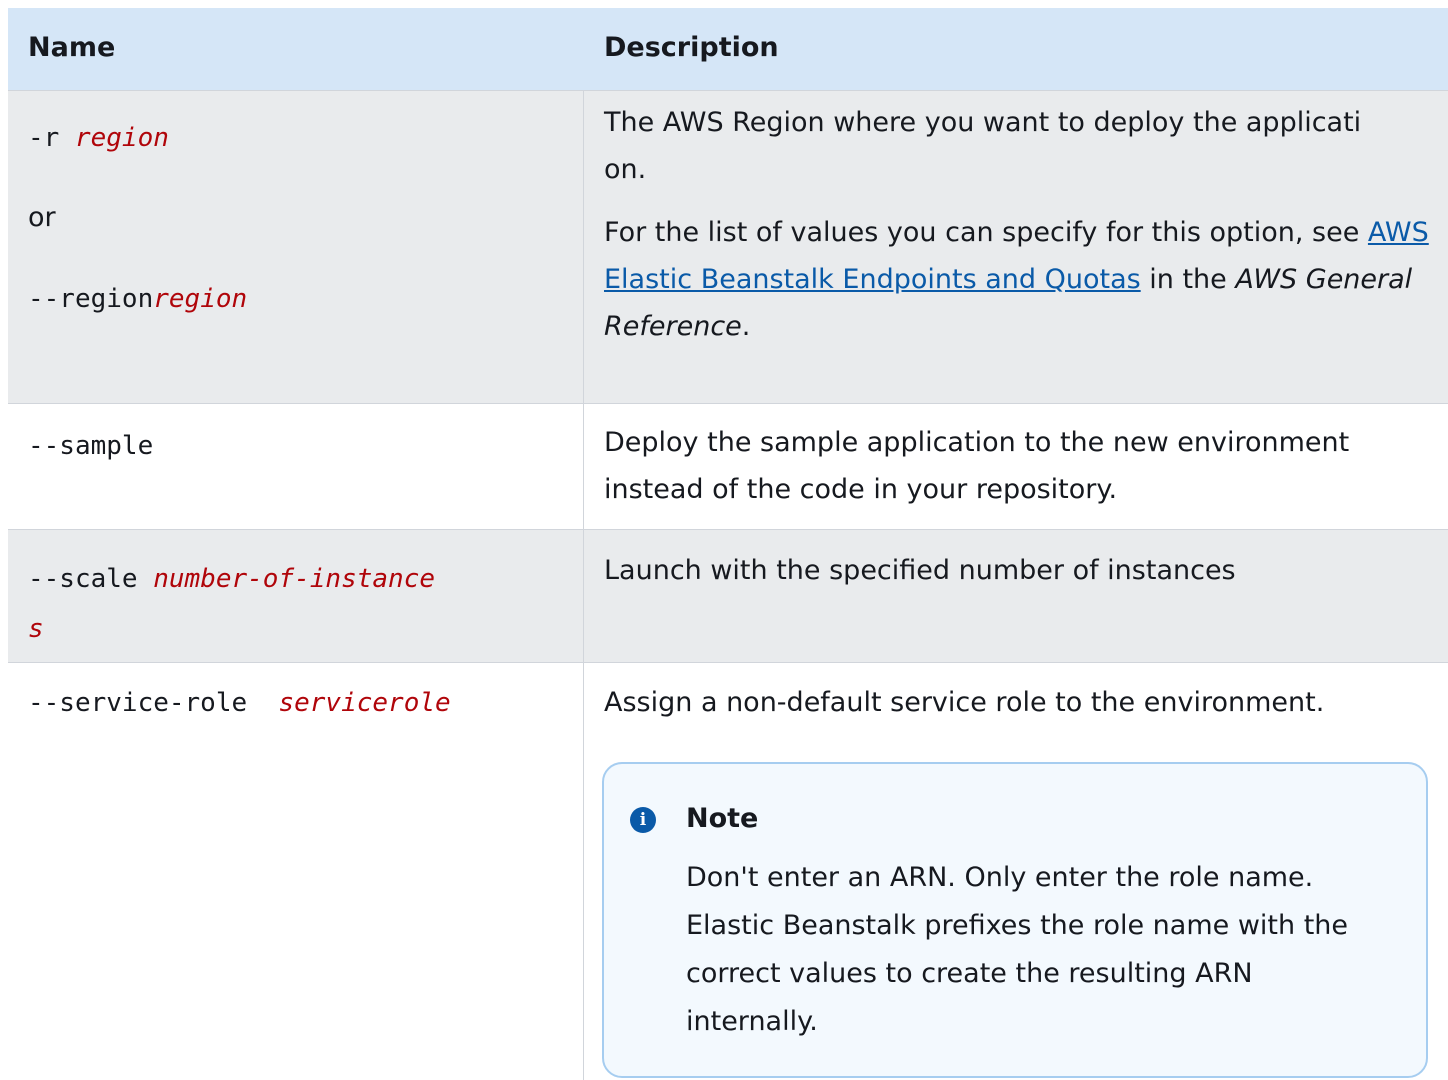 This screenshot has height=1080, width=1448. Describe the element at coordinates (298, 218) in the screenshot. I see `option-name-region: -r region or --regionregion` at that location.